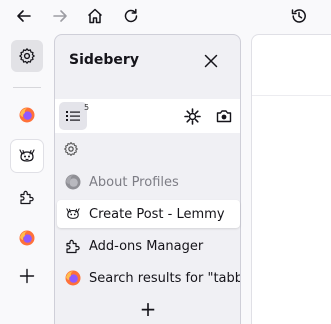 The width and height of the screenshot is (331, 324). Describe the element at coordinates (134, 182) in the screenshot. I see `tab-title: About Profiles` at that location.